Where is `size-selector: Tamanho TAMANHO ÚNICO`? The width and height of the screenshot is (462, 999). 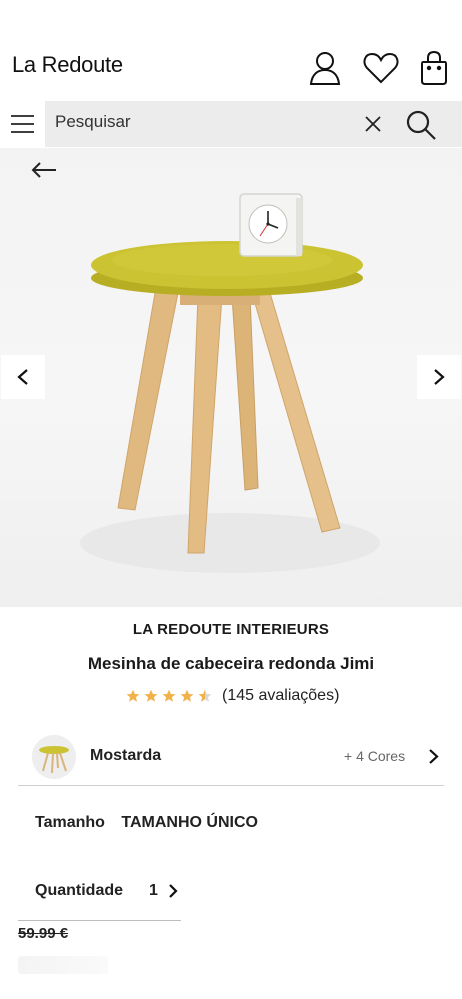
size-selector: Tamanho TAMANHO ÚNICO is located at coordinates (146, 823).